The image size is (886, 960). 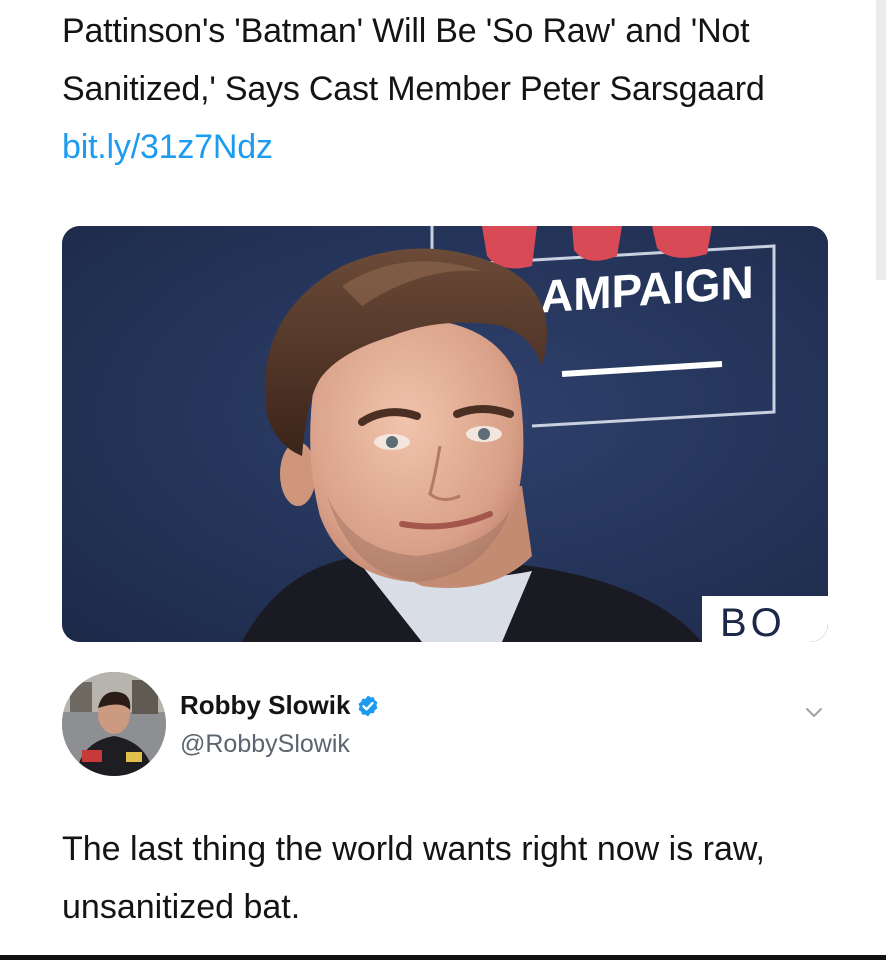 I want to click on avatar-image, so click(x=114, y=724).